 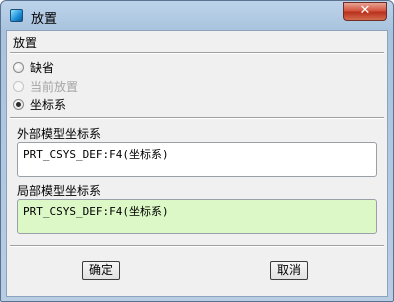 I want to click on radio-current-placement-label: 当前放置, so click(x=54, y=86).